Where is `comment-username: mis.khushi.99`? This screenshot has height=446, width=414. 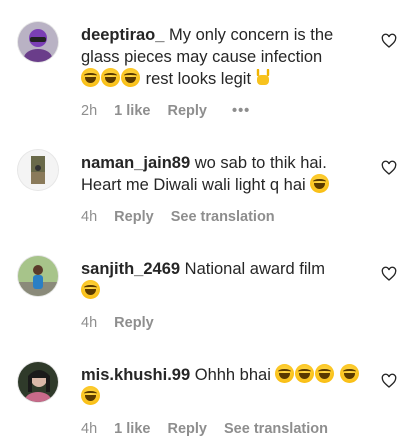
comment-username: mis.khushi.99 is located at coordinates (135, 375).